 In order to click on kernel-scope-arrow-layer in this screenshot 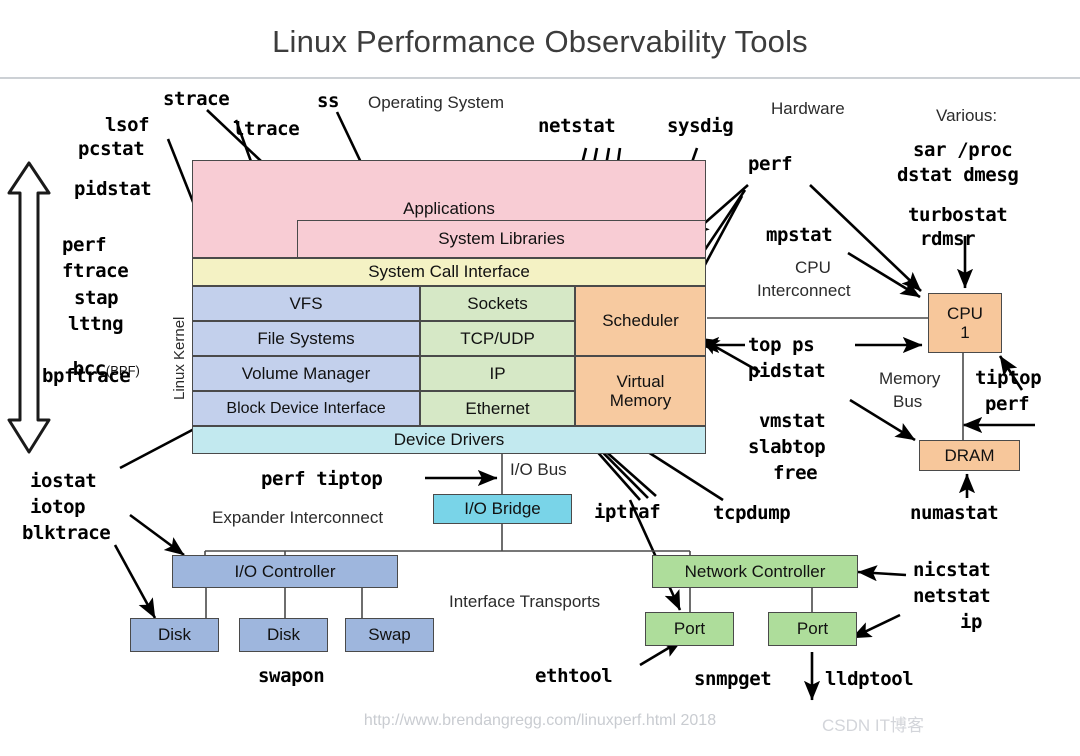, I will do `click(29, 307)`.